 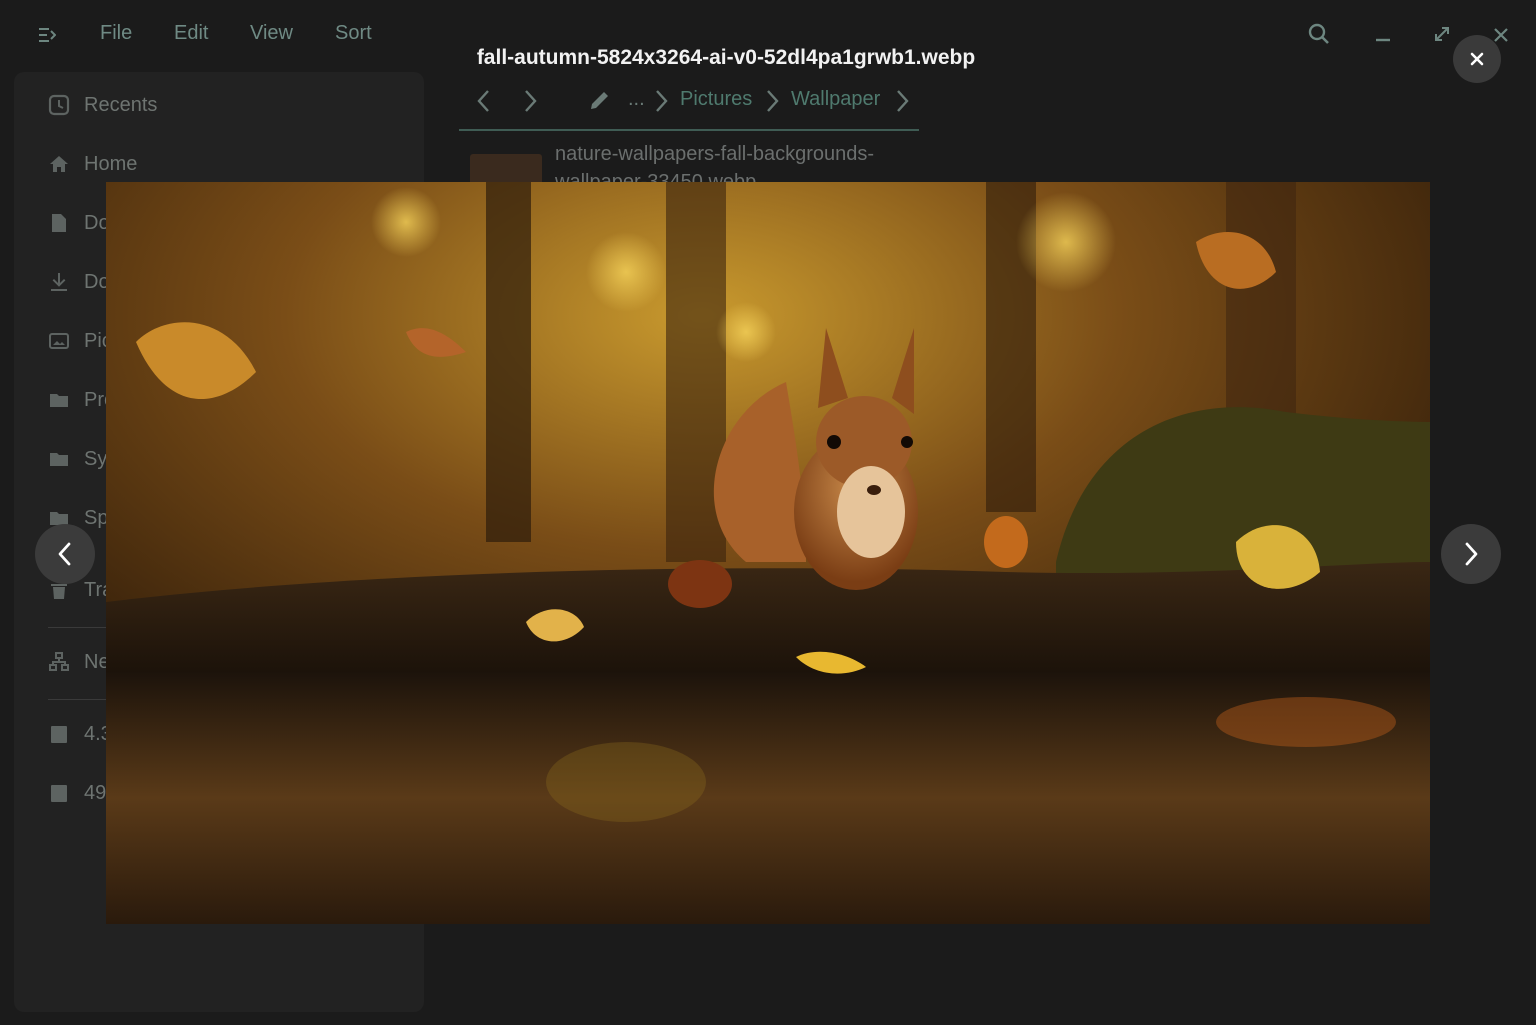 What do you see at coordinates (716, 99) in the screenshot?
I see `breadcrumb-pictures: Pictures` at bounding box center [716, 99].